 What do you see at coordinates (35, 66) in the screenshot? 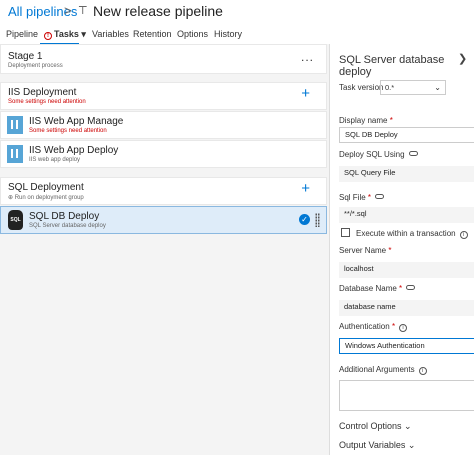
I see `stage-subtitle: Deployment process` at bounding box center [35, 66].